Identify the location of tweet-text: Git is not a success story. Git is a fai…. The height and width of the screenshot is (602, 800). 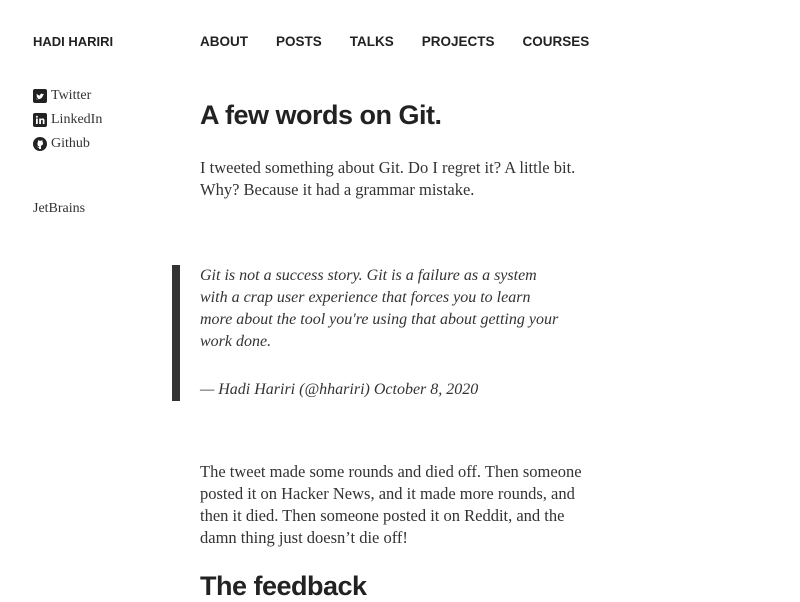
(379, 308).